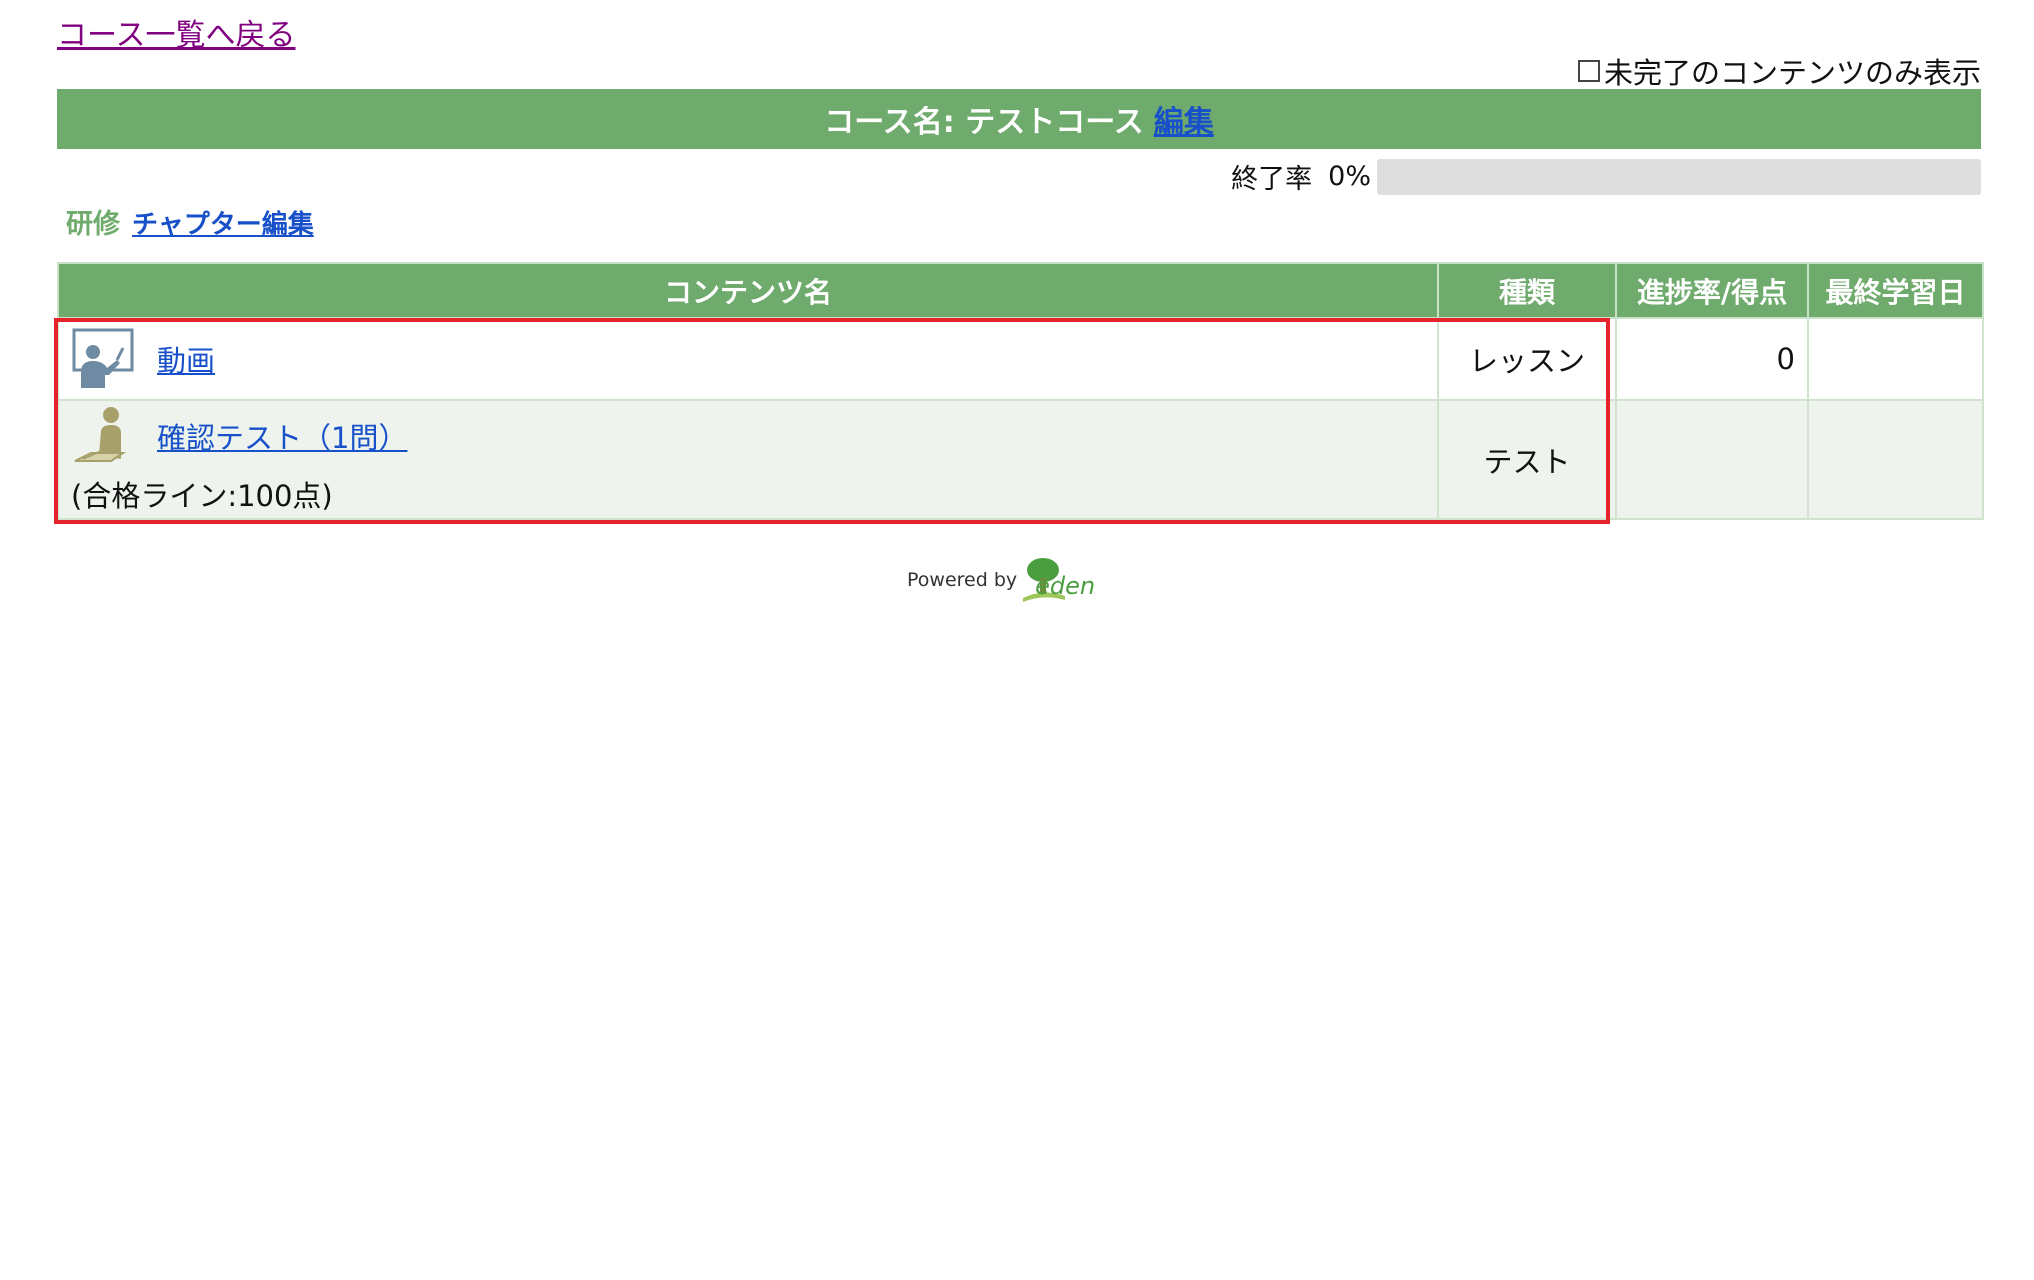  I want to click on content-progress-cell, so click(1712, 459).